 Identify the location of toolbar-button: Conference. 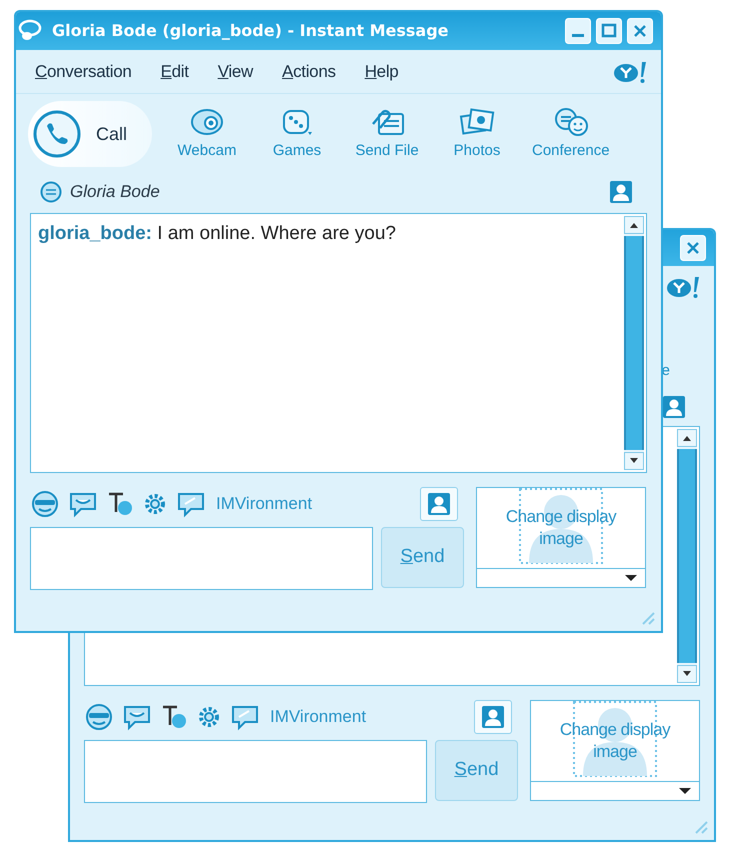
(571, 134).